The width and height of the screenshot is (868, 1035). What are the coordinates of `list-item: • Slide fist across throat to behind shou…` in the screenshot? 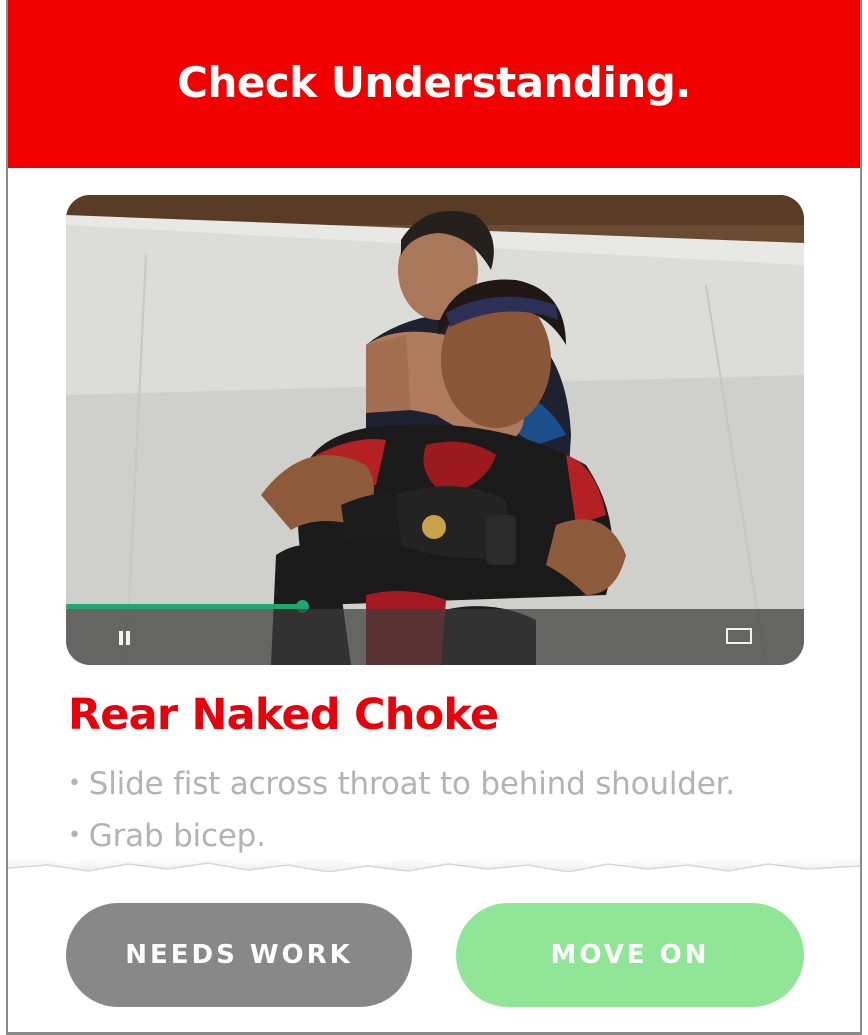 It's located at (401, 784).